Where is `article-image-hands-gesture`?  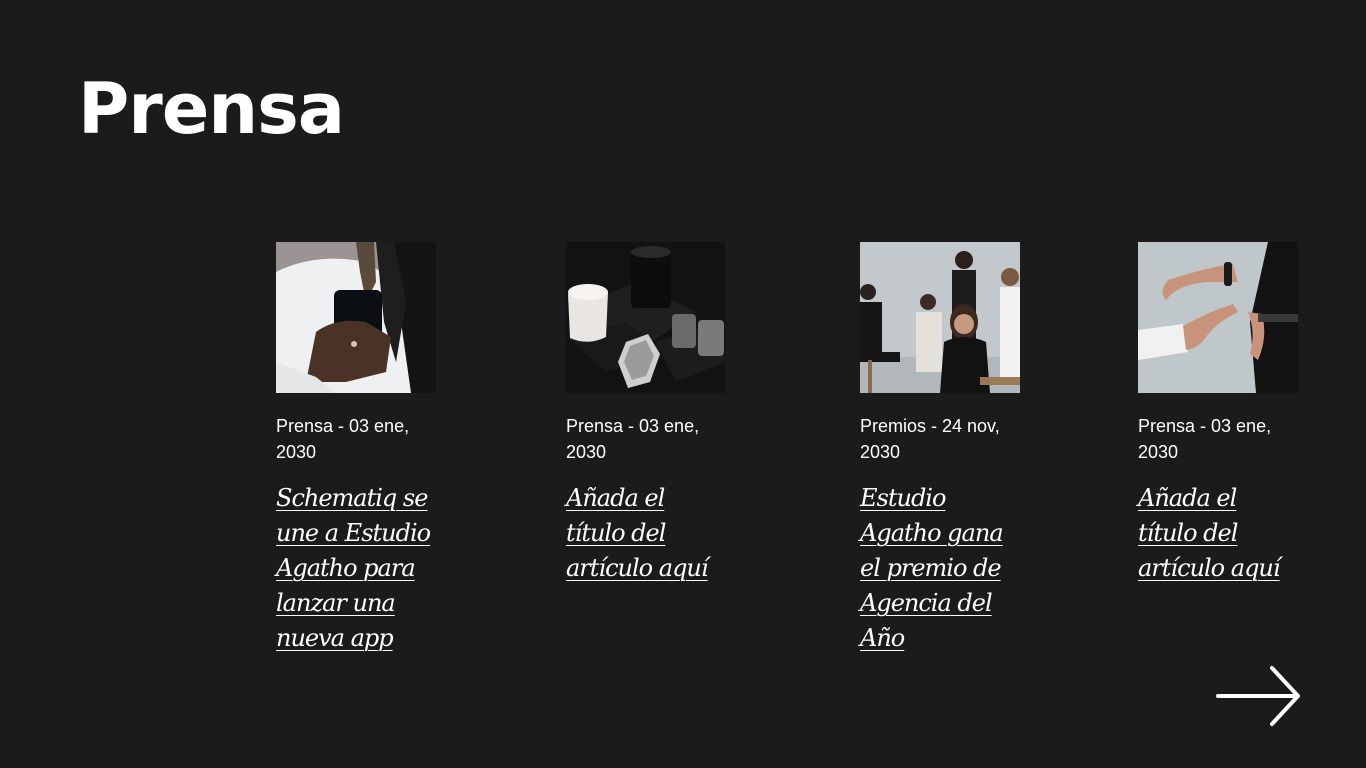
article-image-hands-gesture is located at coordinates (1218, 317).